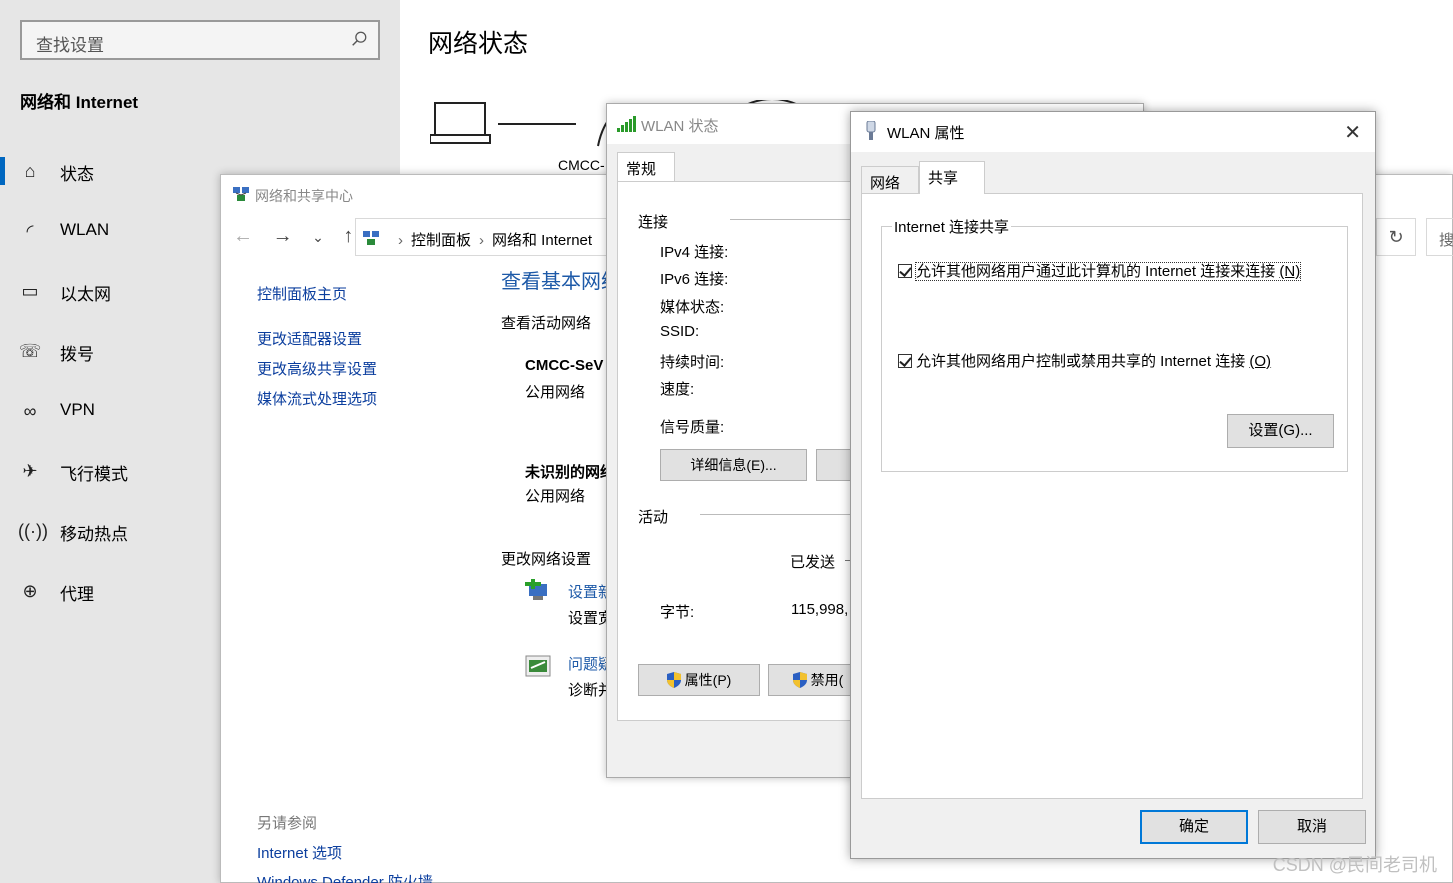 The height and width of the screenshot is (883, 1453). What do you see at coordinates (581, 165) in the screenshot?
I see `network-name-label: CMCC-` at bounding box center [581, 165].